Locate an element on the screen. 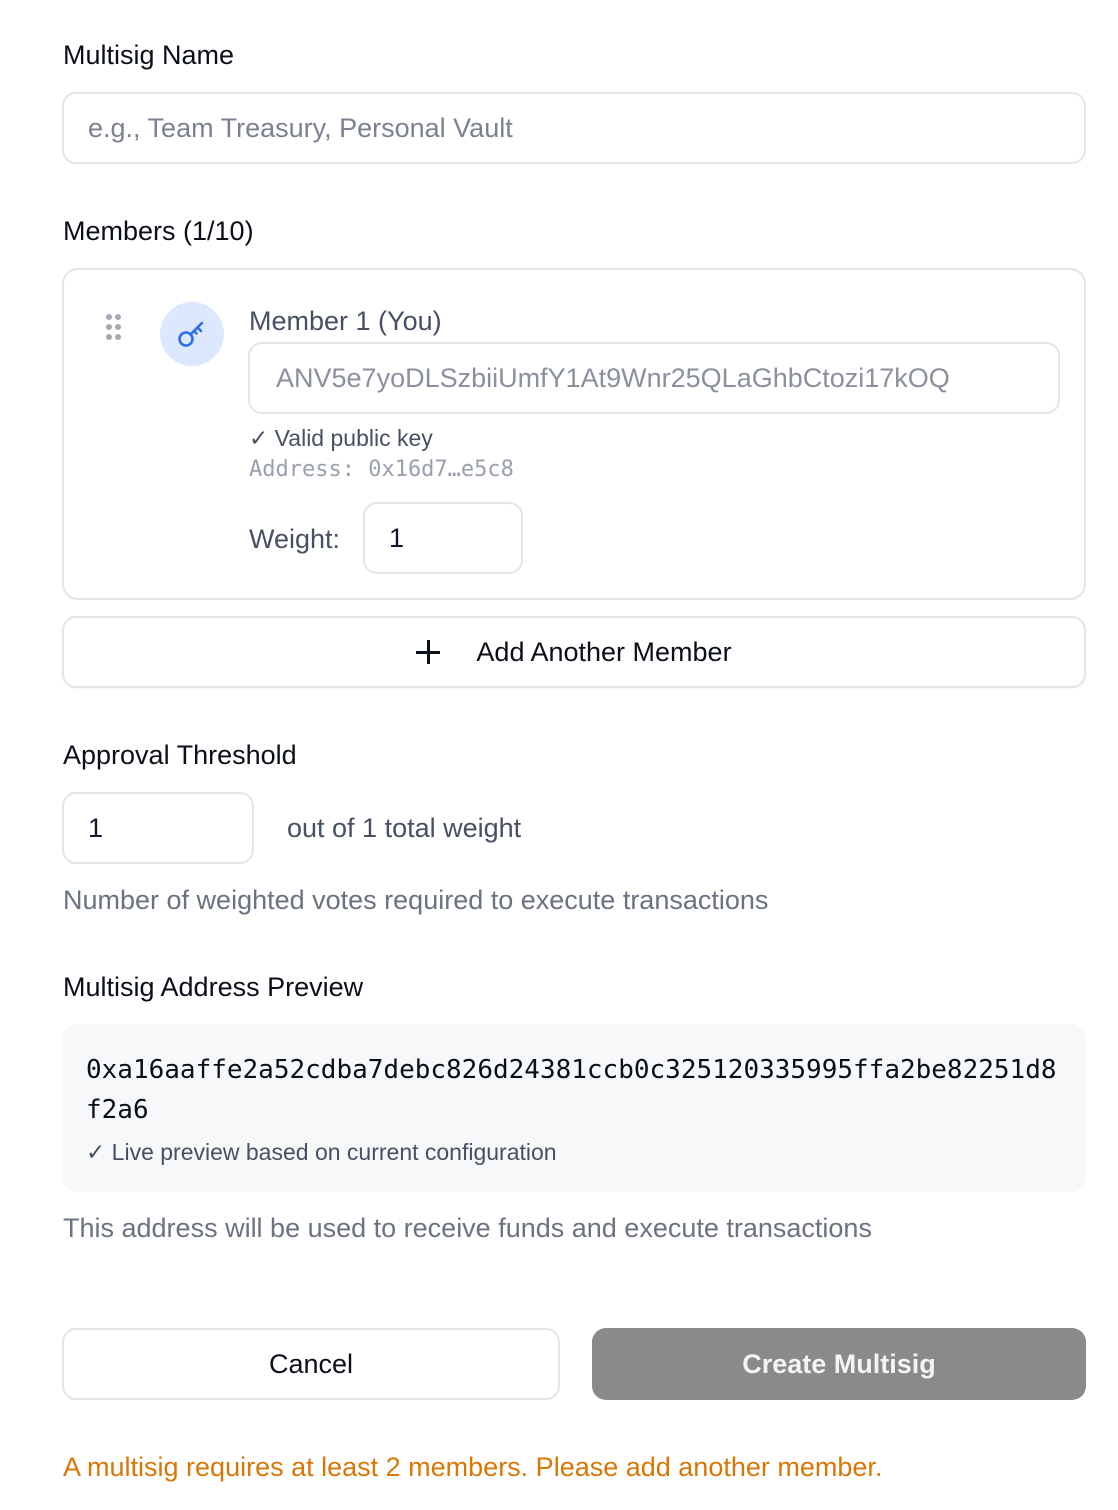 This screenshot has width=1118, height=1510. validation-status: ✓ Valid public key is located at coordinates (341, 438).